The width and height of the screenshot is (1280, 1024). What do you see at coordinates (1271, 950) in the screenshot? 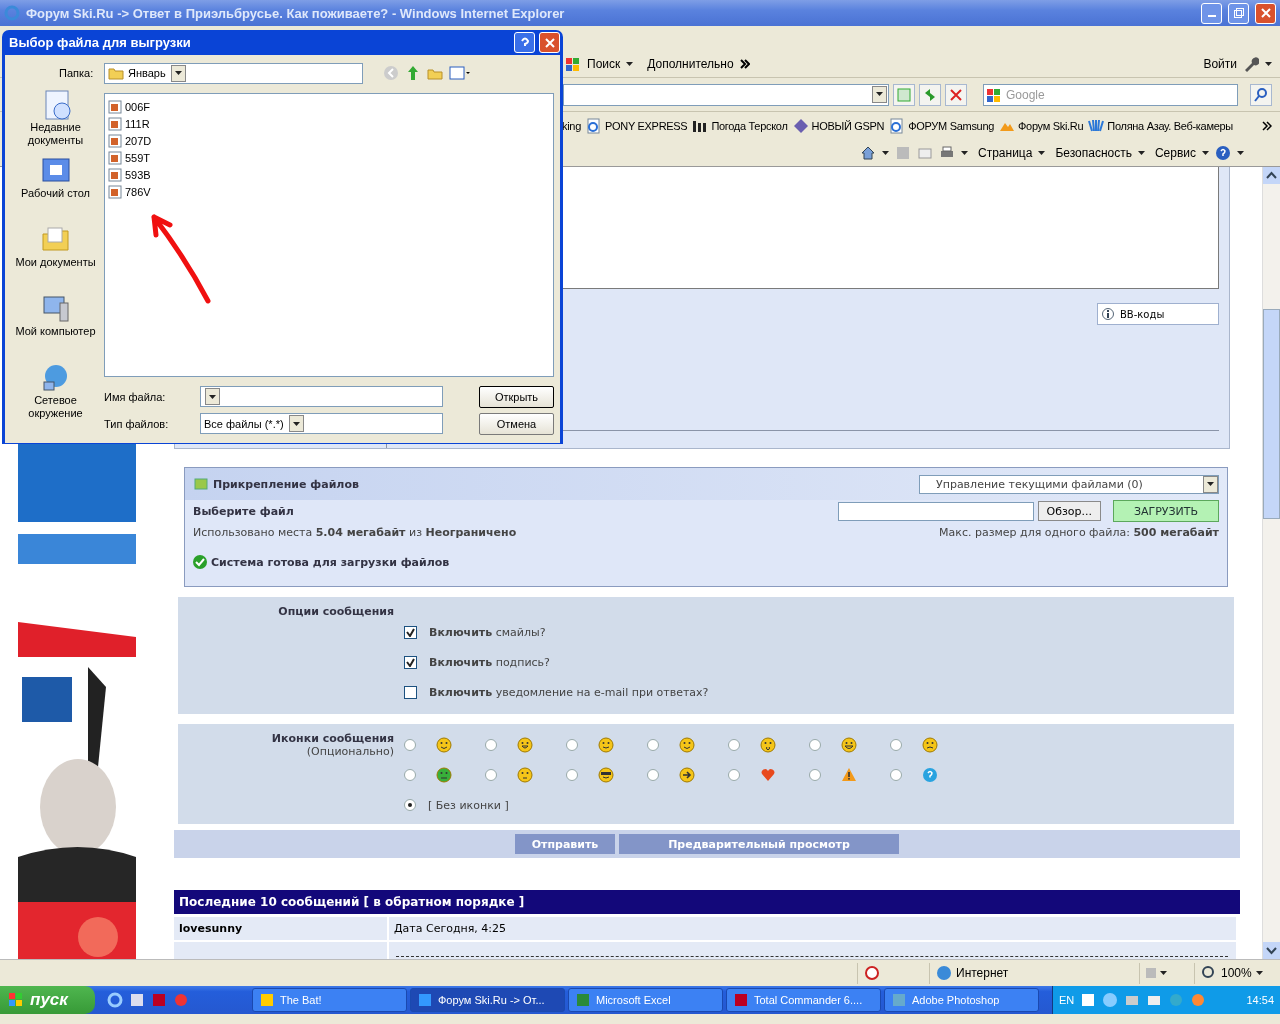
I see `scroll-down-icon` at bounding box center [1271, 950].